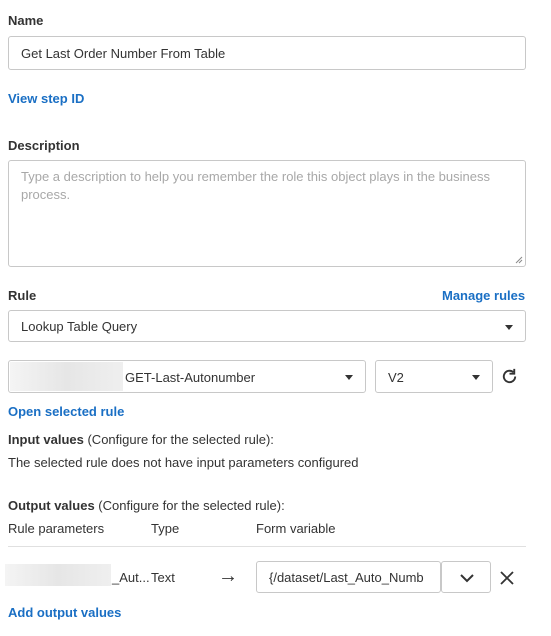  I want to click on resize-handle-icon, so click(519, 260).